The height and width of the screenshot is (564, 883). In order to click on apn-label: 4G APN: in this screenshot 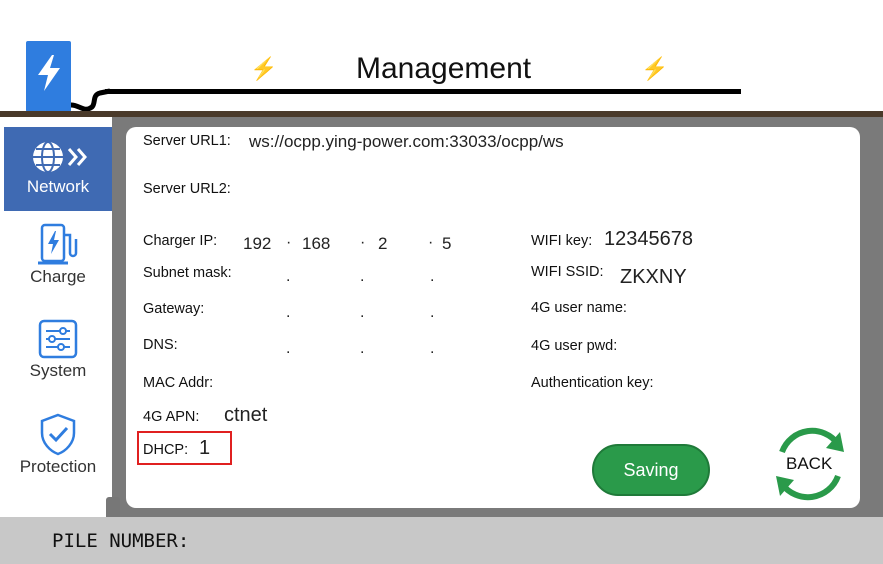, I will do `click(171, 417)`.